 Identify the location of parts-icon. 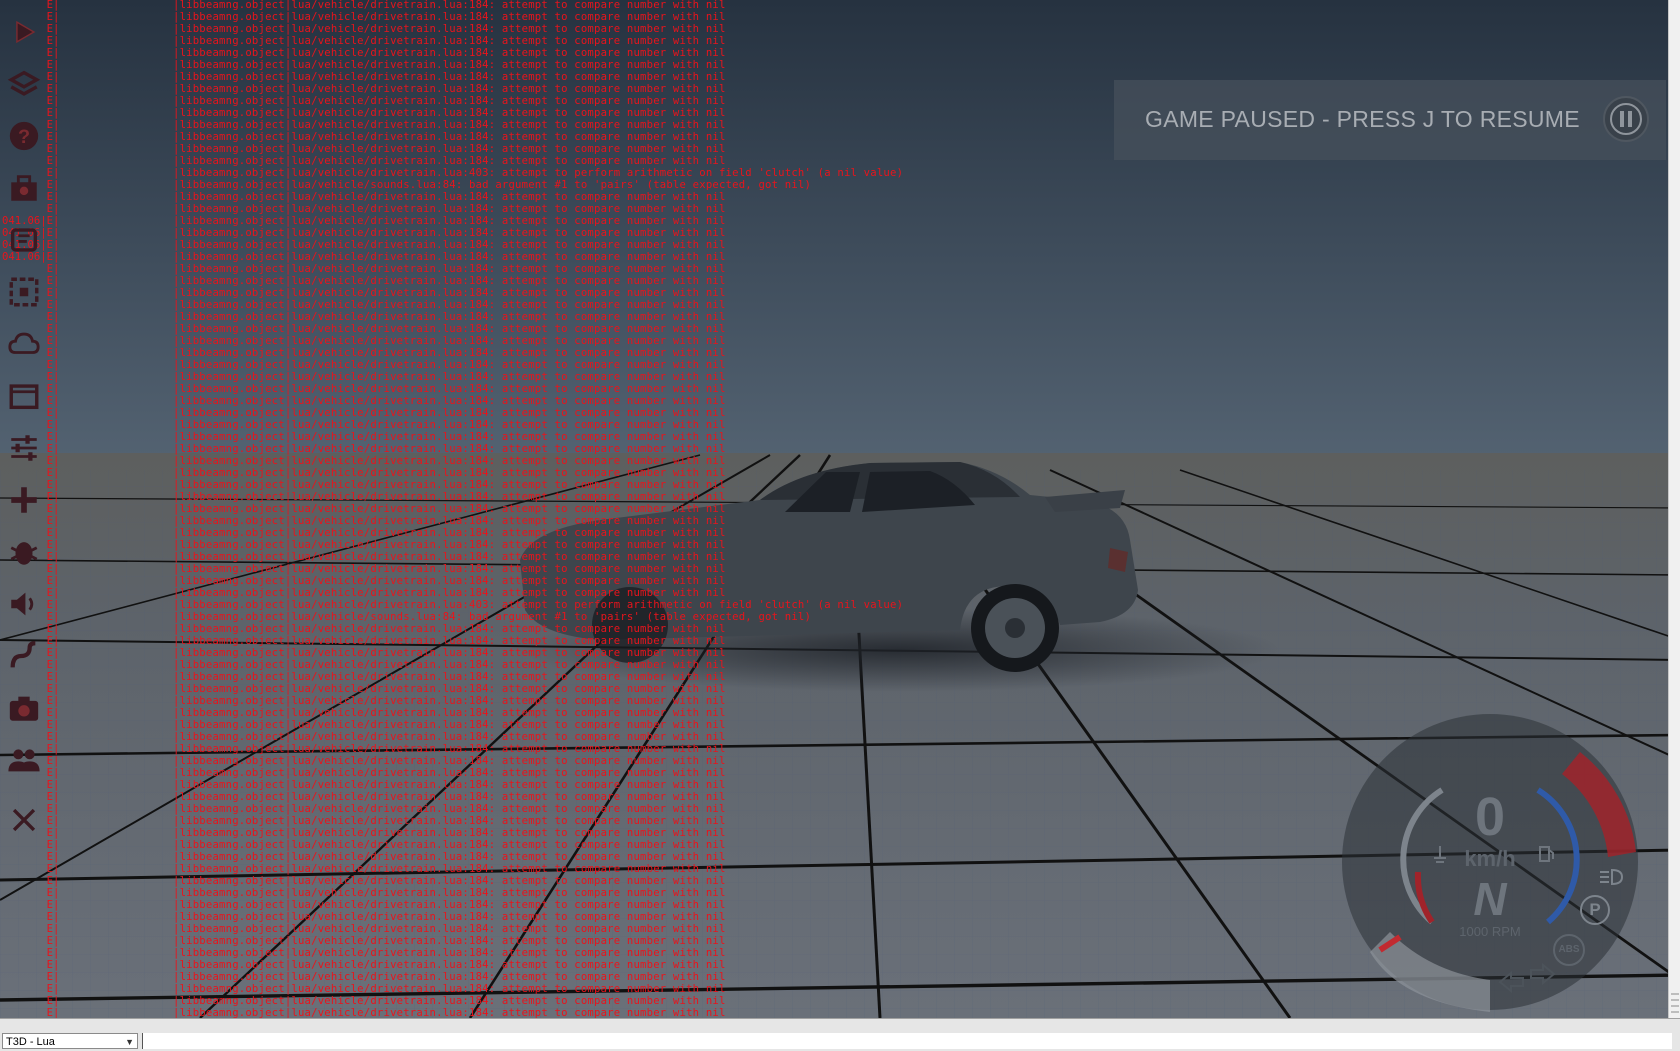
(24, 240).